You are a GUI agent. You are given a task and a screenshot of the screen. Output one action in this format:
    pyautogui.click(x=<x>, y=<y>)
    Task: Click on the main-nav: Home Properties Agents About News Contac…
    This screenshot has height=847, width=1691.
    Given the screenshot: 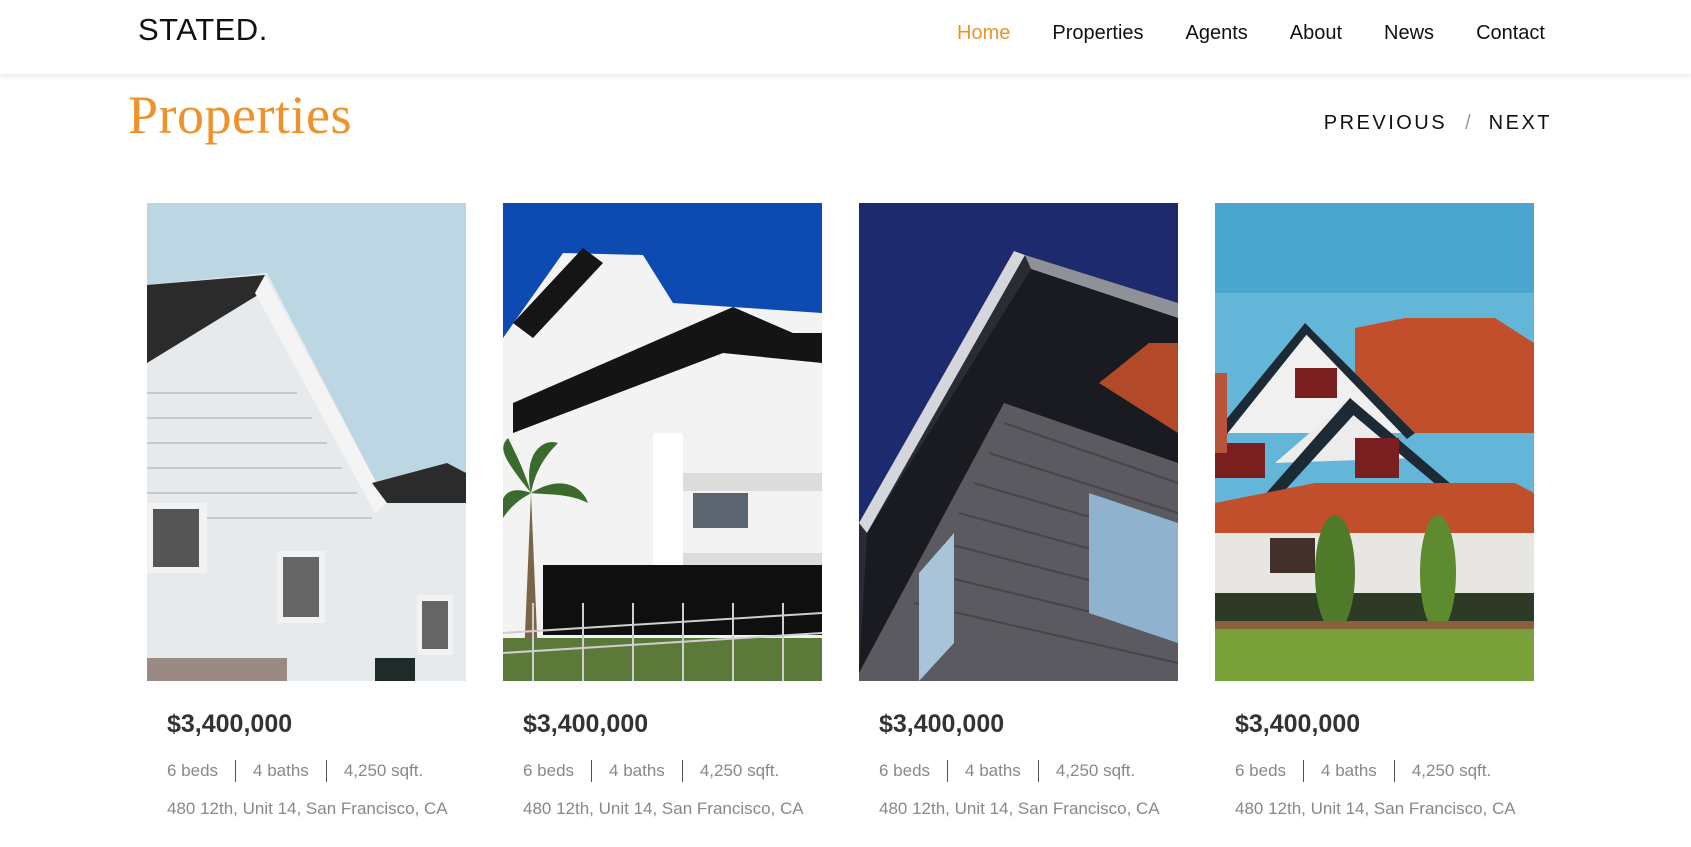 What is the action you would take?
    pyautogui.click(x=1230, y=33)
    